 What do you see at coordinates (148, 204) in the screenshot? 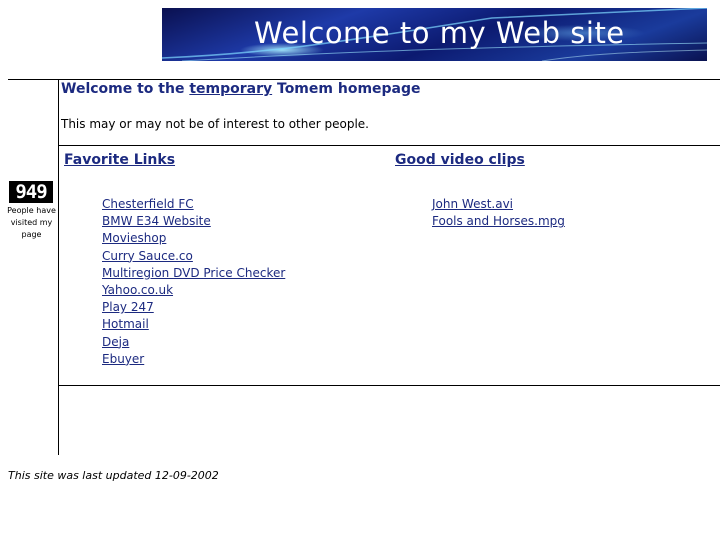
I see `favorite-link: Chesterfield FC` at bounding box center [148, 204].